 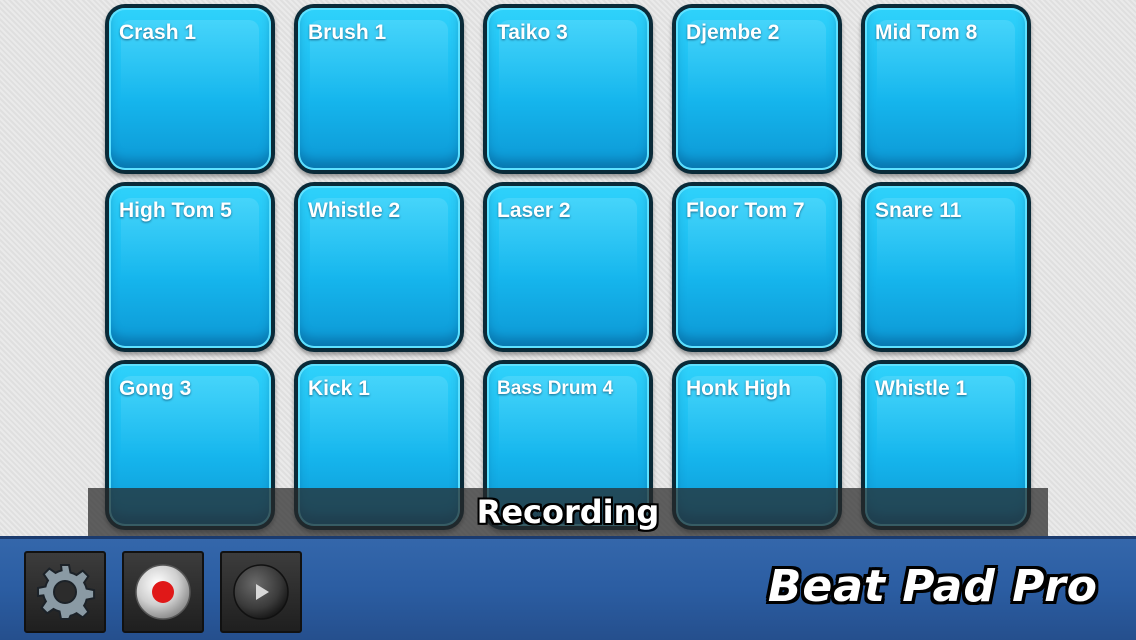 I want to click on pad-label: Floor Tom 7, so click(x=745, y=210).